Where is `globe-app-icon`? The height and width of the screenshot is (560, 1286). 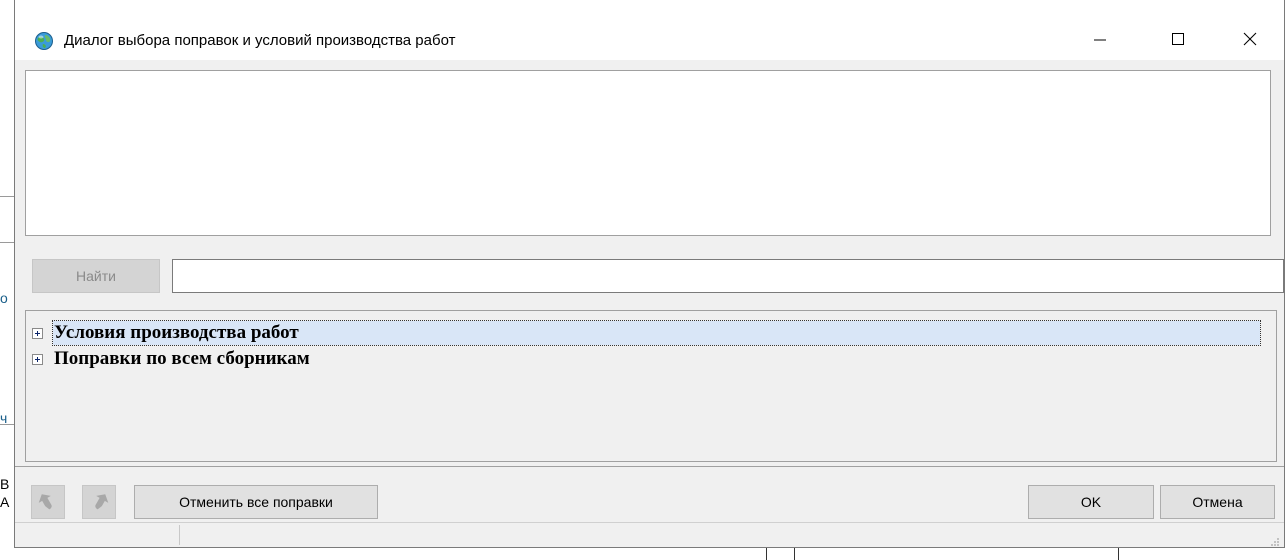 globe-app-icon is located at coordinates (44, 41).